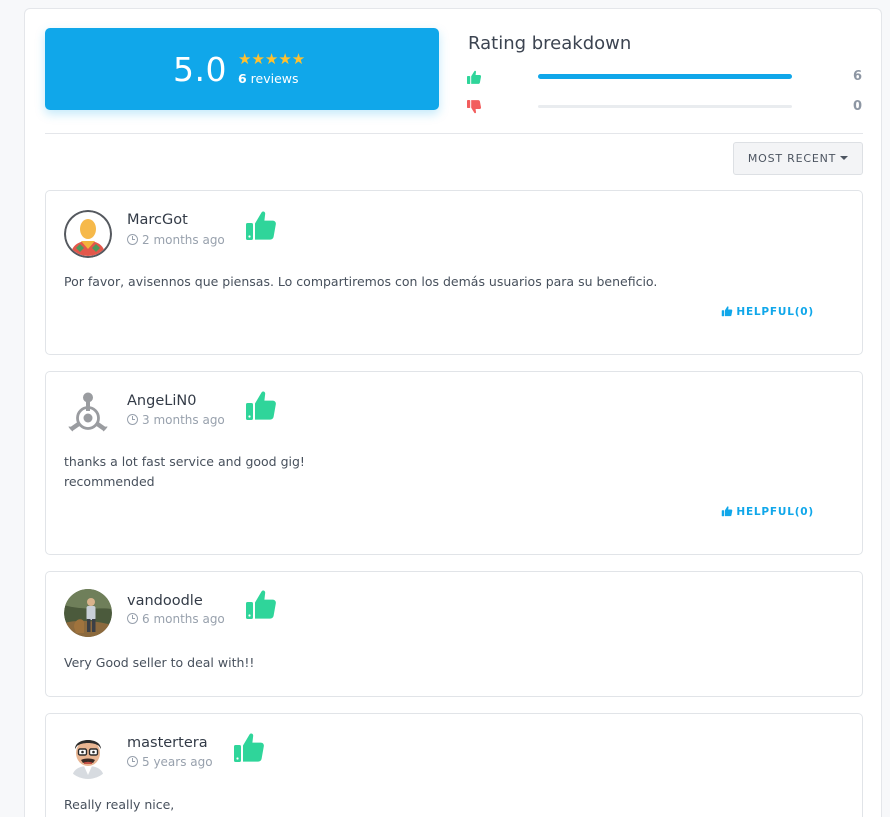 This screenshot has height=817, width=890. What do you see at coordinates (242, 69) in the screenshot?
I see `overall-score-box: 5.0 ★★★★★ 6 reviews` at bounding box center [242, 69].